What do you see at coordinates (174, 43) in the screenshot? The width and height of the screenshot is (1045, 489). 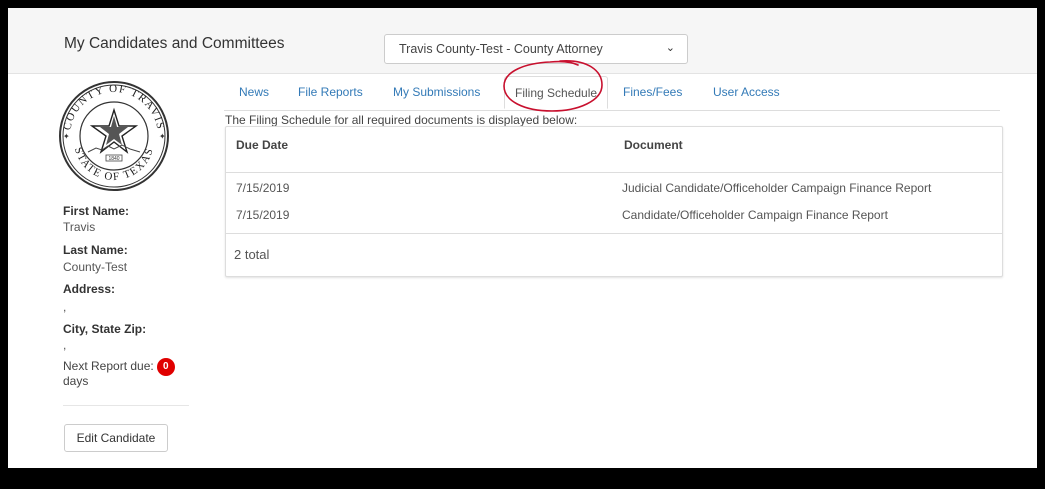 I see `page-title: My Candidates and Committees` at bounding box center [174, 43].